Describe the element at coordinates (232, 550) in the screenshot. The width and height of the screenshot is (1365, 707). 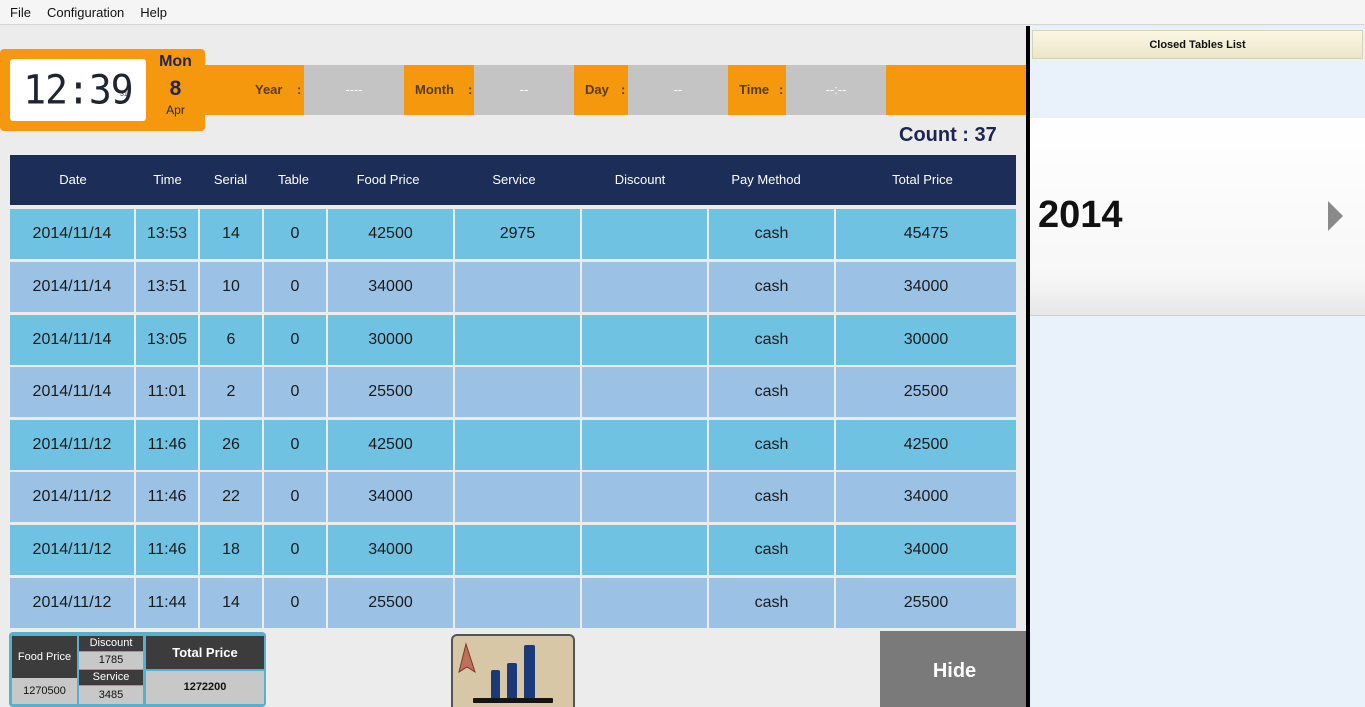
I see `cell-serial: 18` at that location.